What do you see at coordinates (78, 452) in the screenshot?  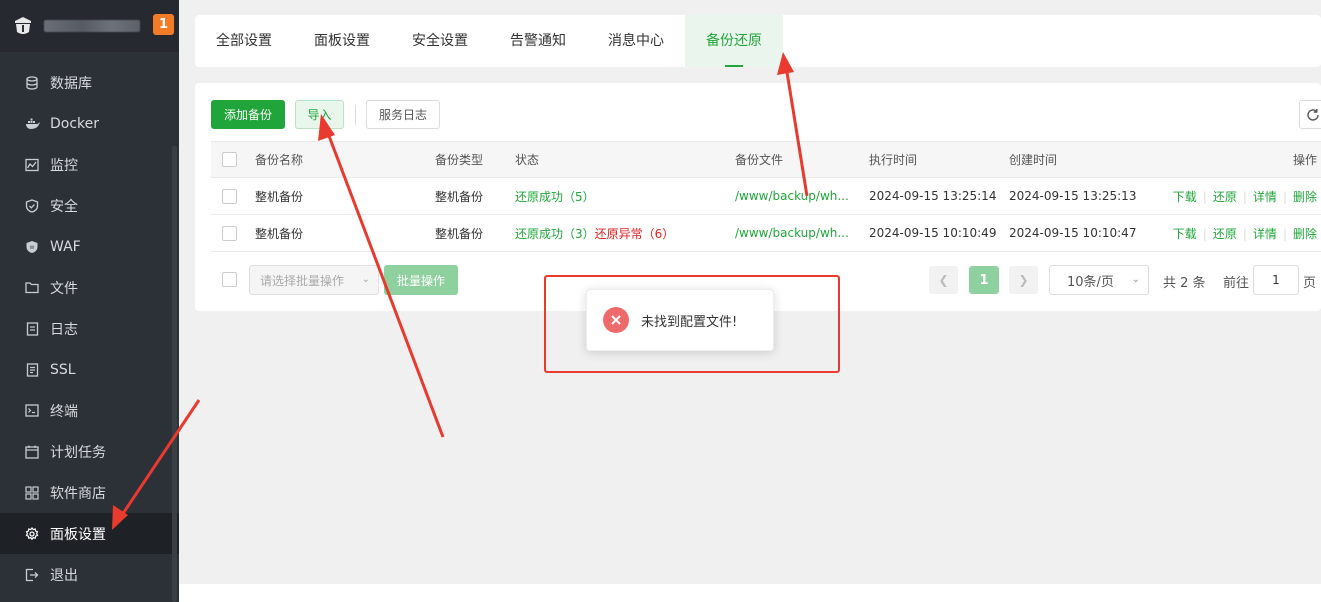 I see `sidebar-item-label: 计划任务` at bounding box center [78, 452].